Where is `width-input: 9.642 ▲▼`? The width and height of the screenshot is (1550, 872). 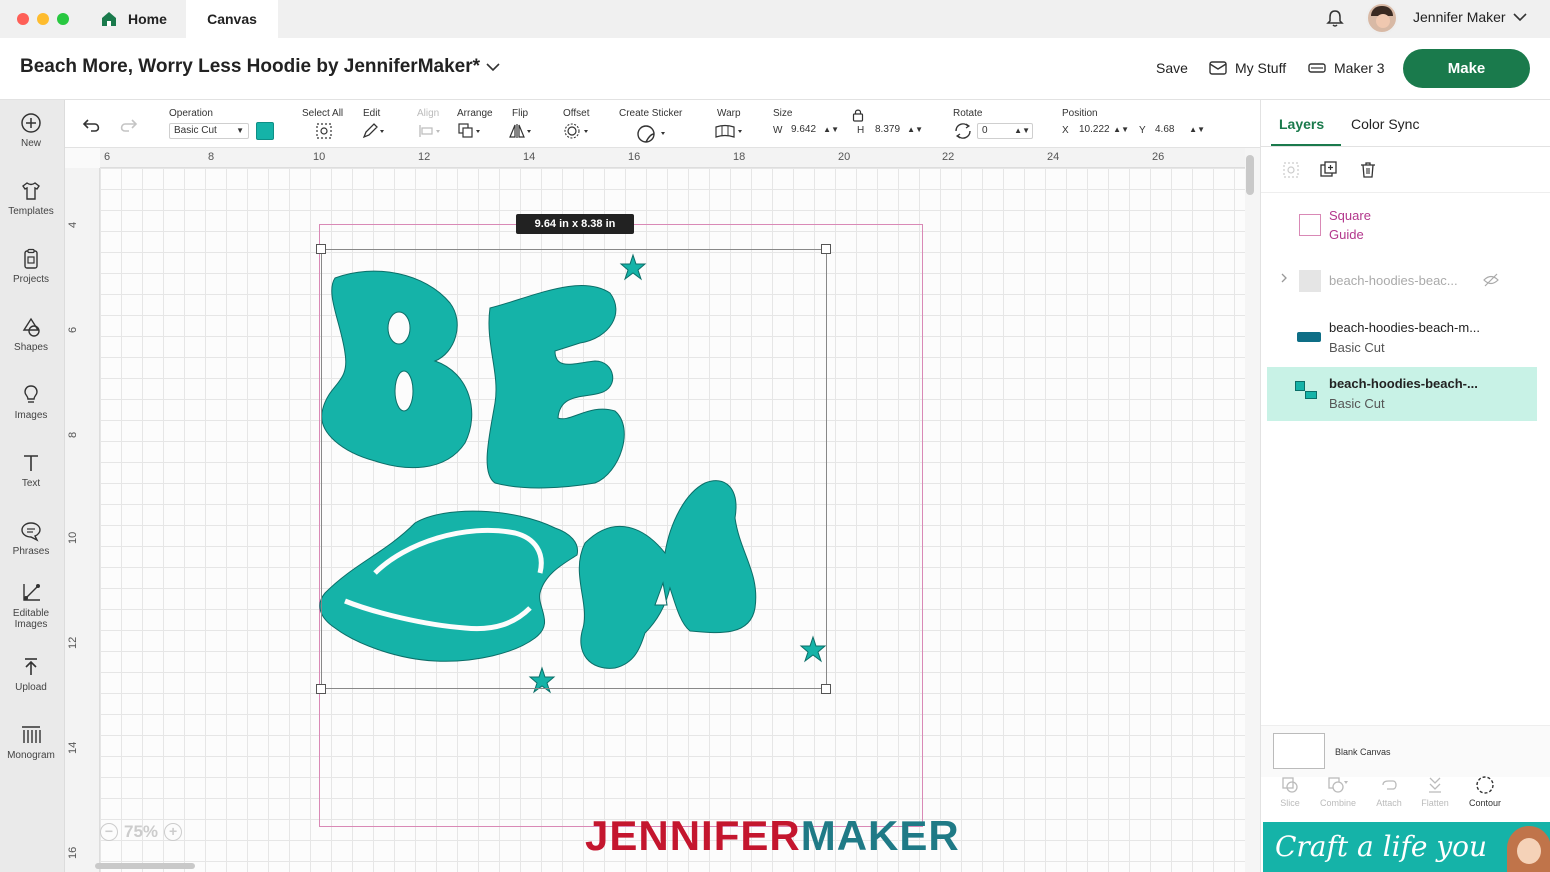 width-input: 9.642 ▲▼ is located at coordinates (814, 131).